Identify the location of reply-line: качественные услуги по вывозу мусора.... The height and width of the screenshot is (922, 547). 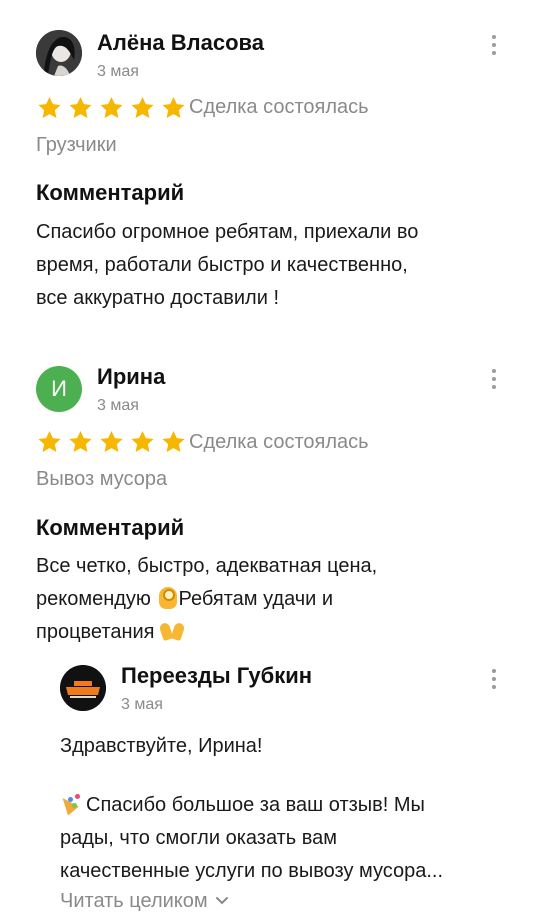
(252, 871).